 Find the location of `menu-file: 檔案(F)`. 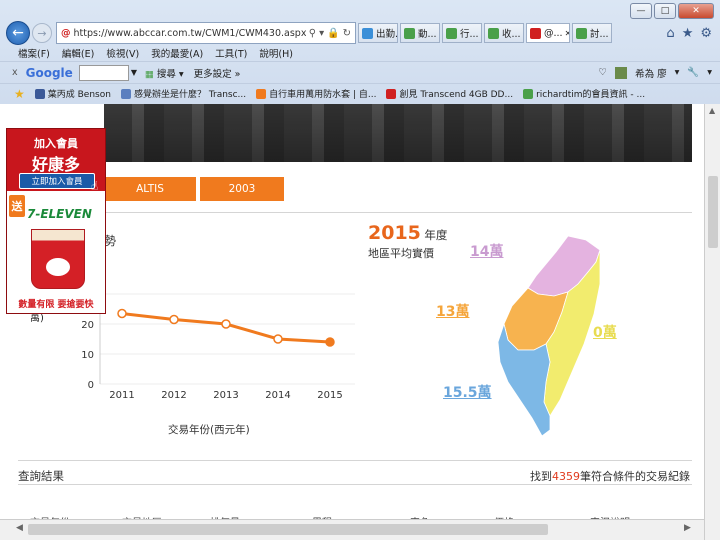

menu-file: 檔案(F) is located at coordinates (34, 53).